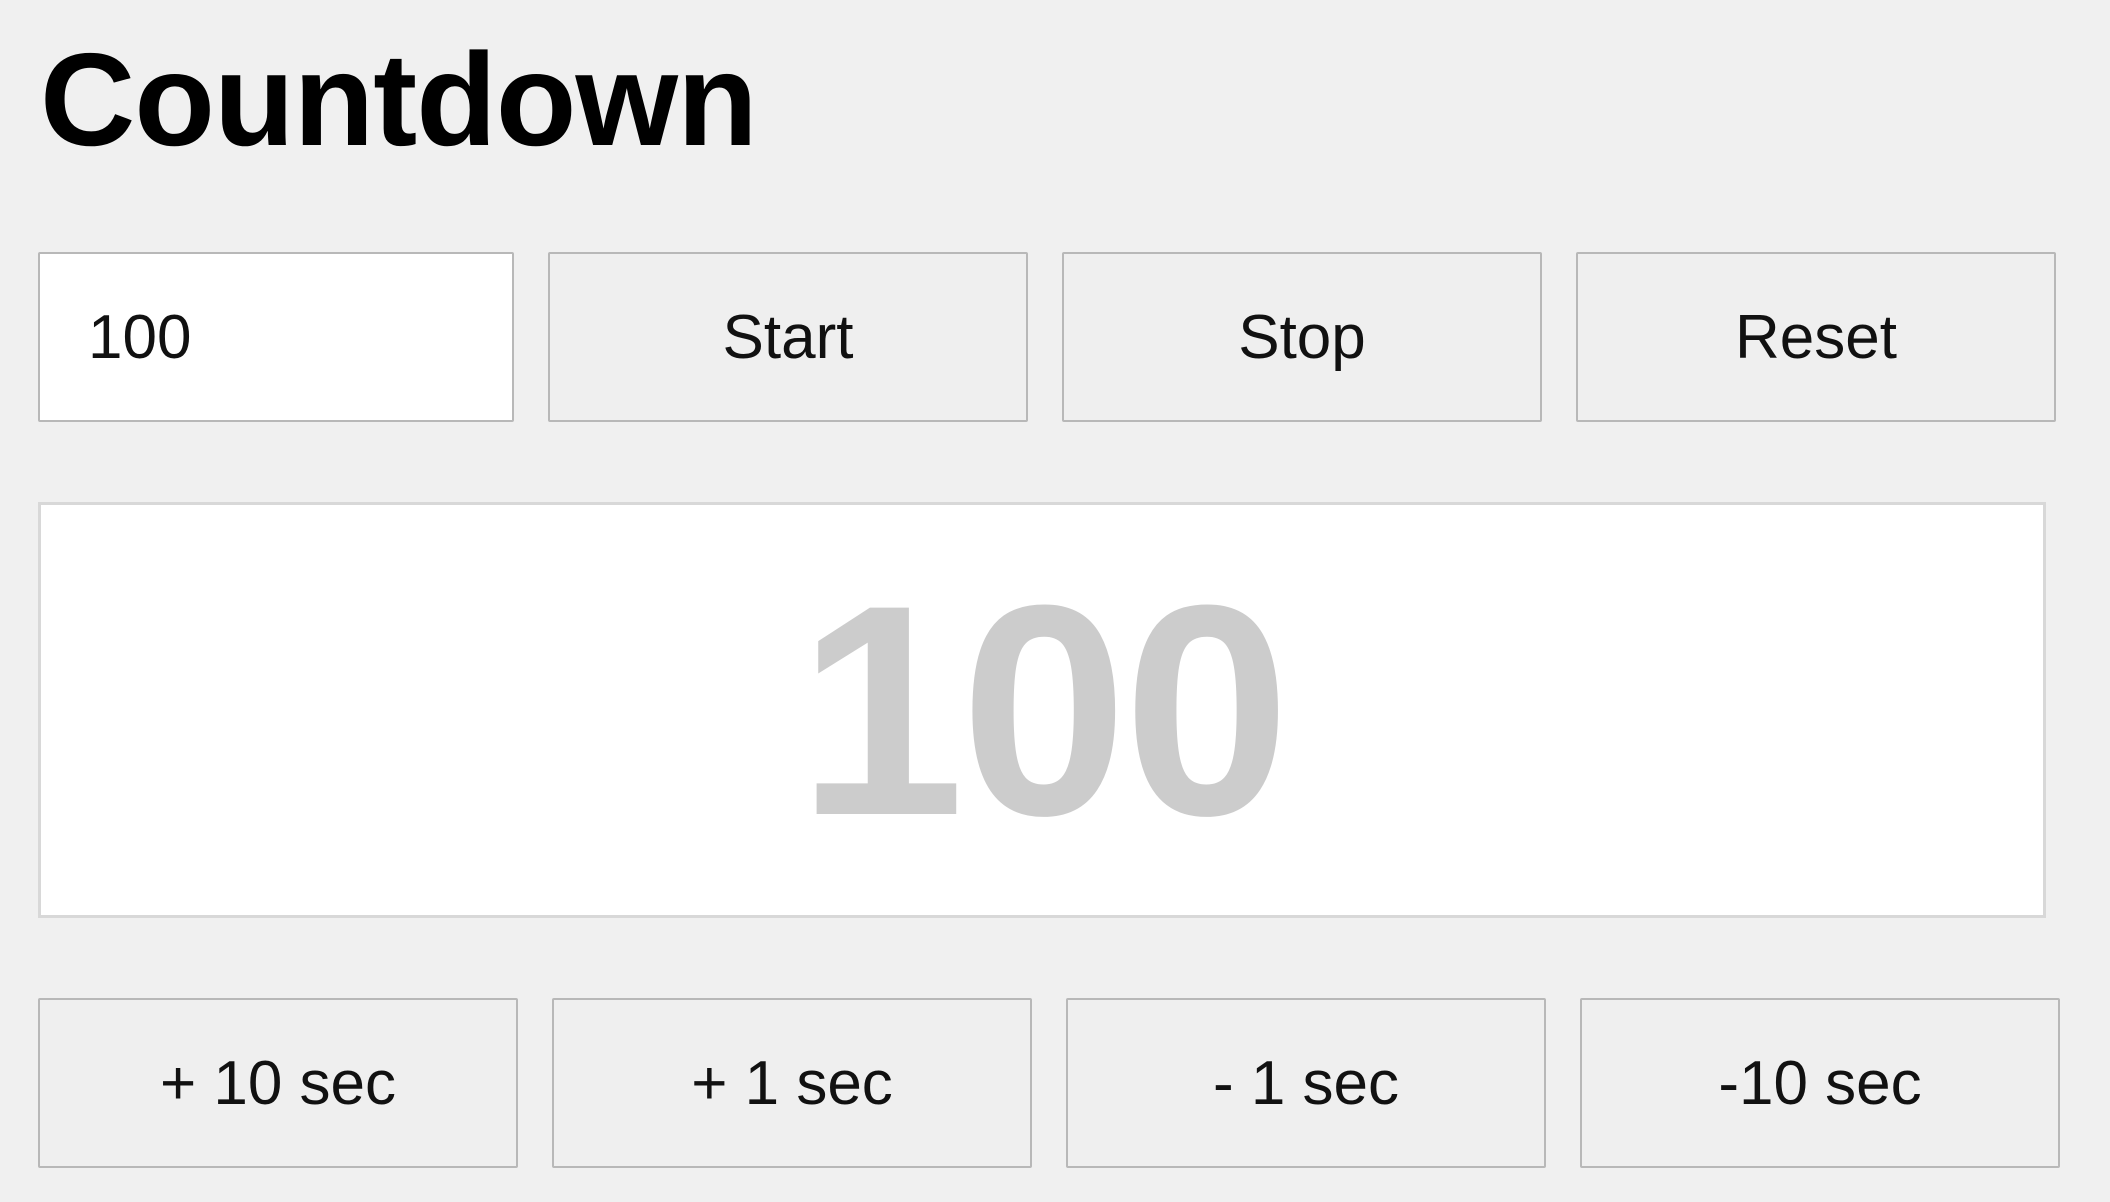 Image resolution: width=2110 pixels, height=1202 pixels. Describe the element at coordinates (1049, 1083) in the screenshot. I see `adjust-row: + 10 sec + 1 sec - 1 sec -10 sec` at that location.